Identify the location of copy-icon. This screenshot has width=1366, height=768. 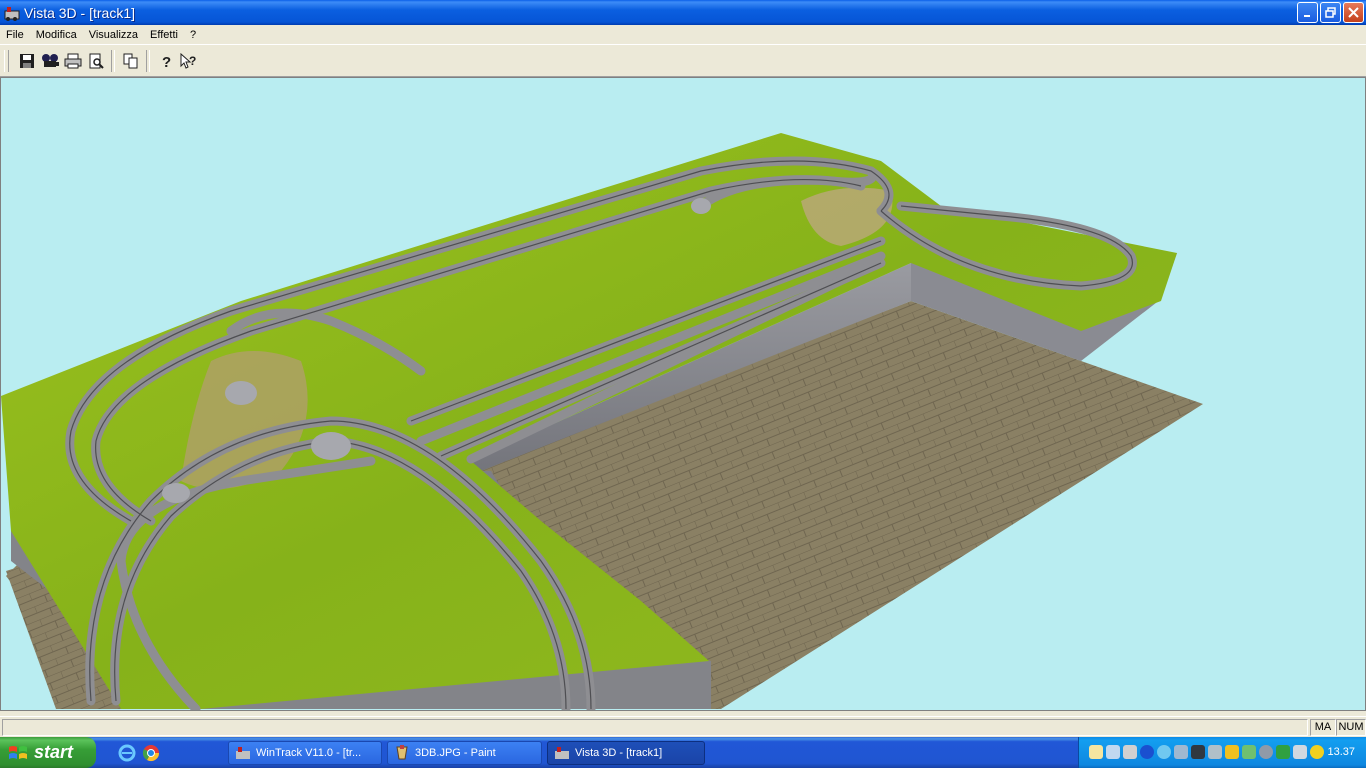
(130, 60).